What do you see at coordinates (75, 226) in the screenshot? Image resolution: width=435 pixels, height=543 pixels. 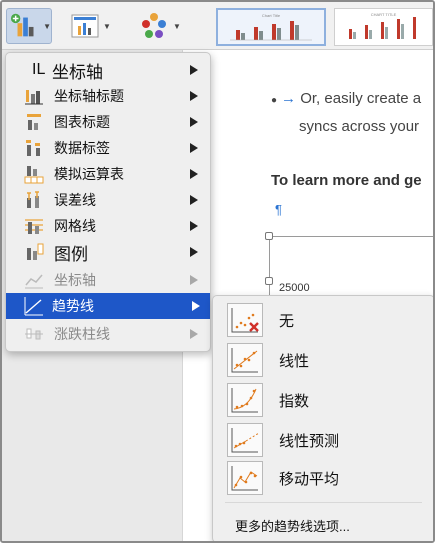 I see `menu-item-label: 网格线` at bounding box center [75, 226].